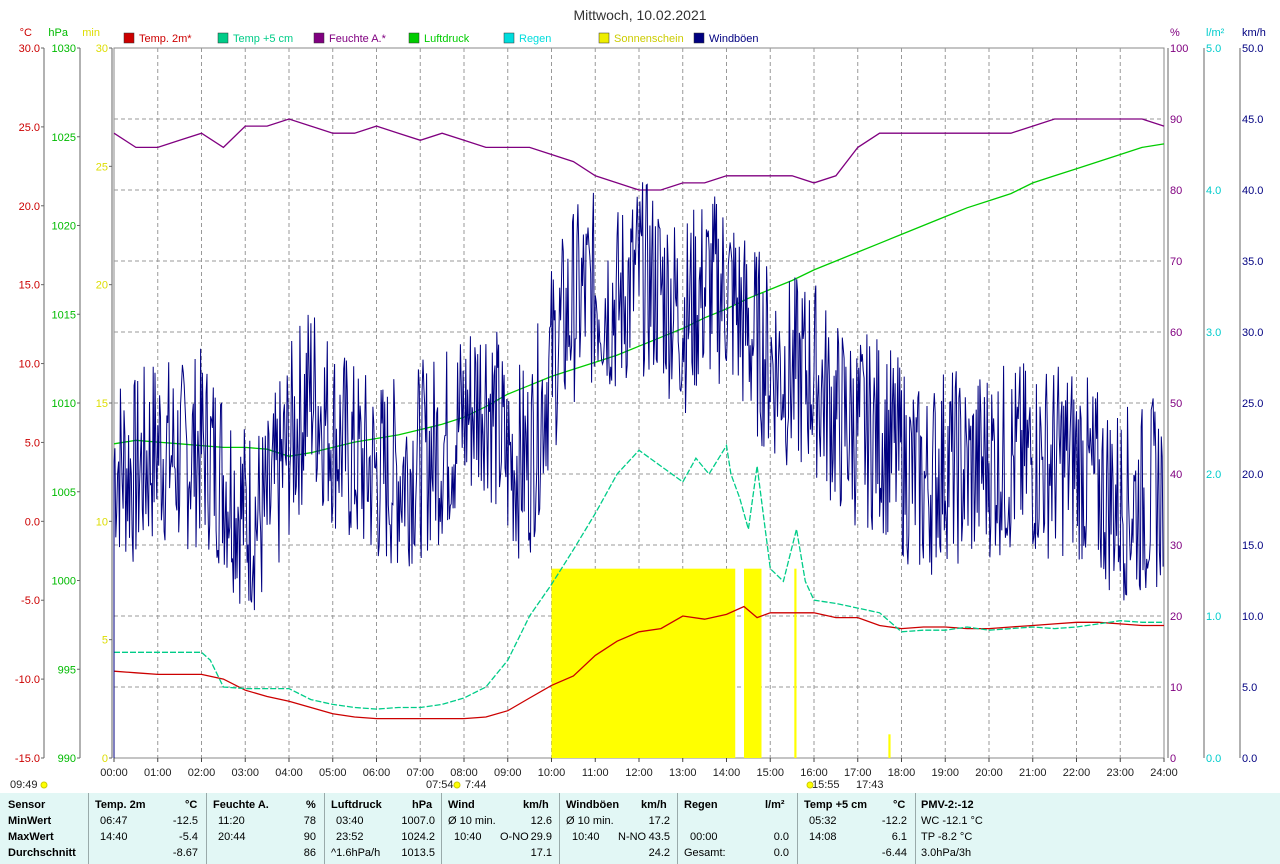 Image resolution: width=1280 pixels, height=864 pixels. What do you see at coordinates (654, 805) in the screenshot?
I see `gusts-unit: km/h` at bounding box center [654, 805].